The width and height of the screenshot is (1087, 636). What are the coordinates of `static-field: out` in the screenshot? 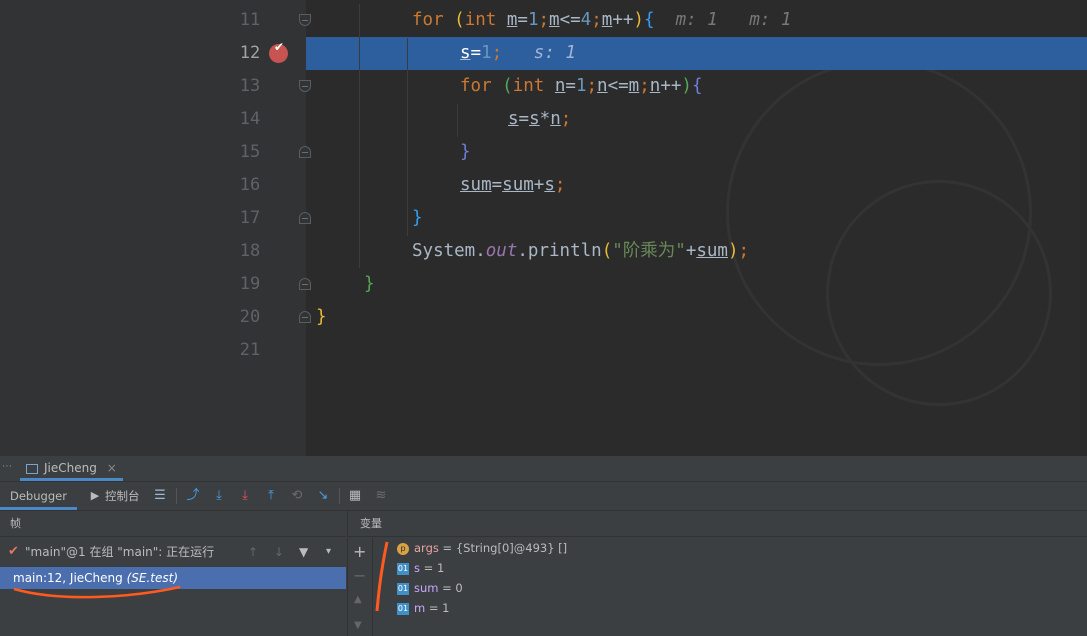 It's located at (501, 251).